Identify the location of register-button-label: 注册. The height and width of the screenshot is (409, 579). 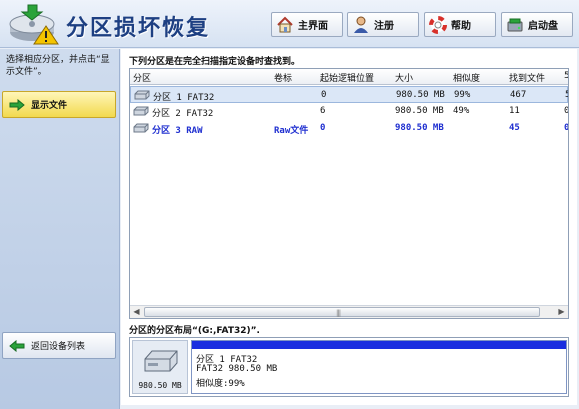
(384, 26).